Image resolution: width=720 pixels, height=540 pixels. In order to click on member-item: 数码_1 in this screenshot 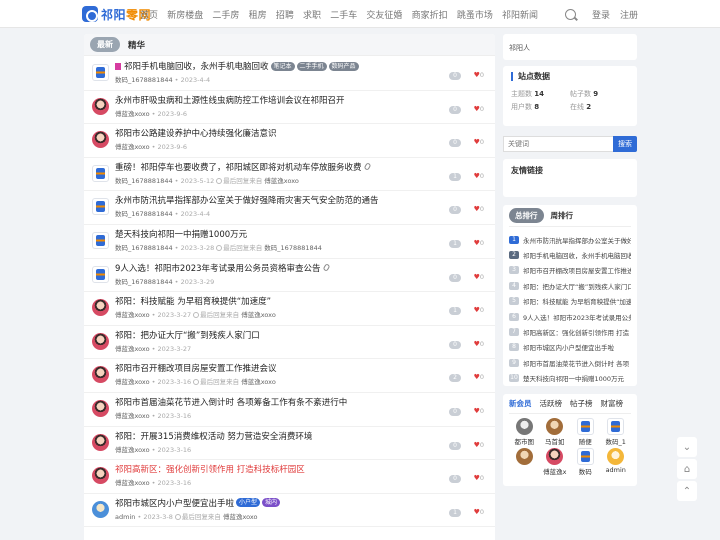, I will do `click(616, 432)`.